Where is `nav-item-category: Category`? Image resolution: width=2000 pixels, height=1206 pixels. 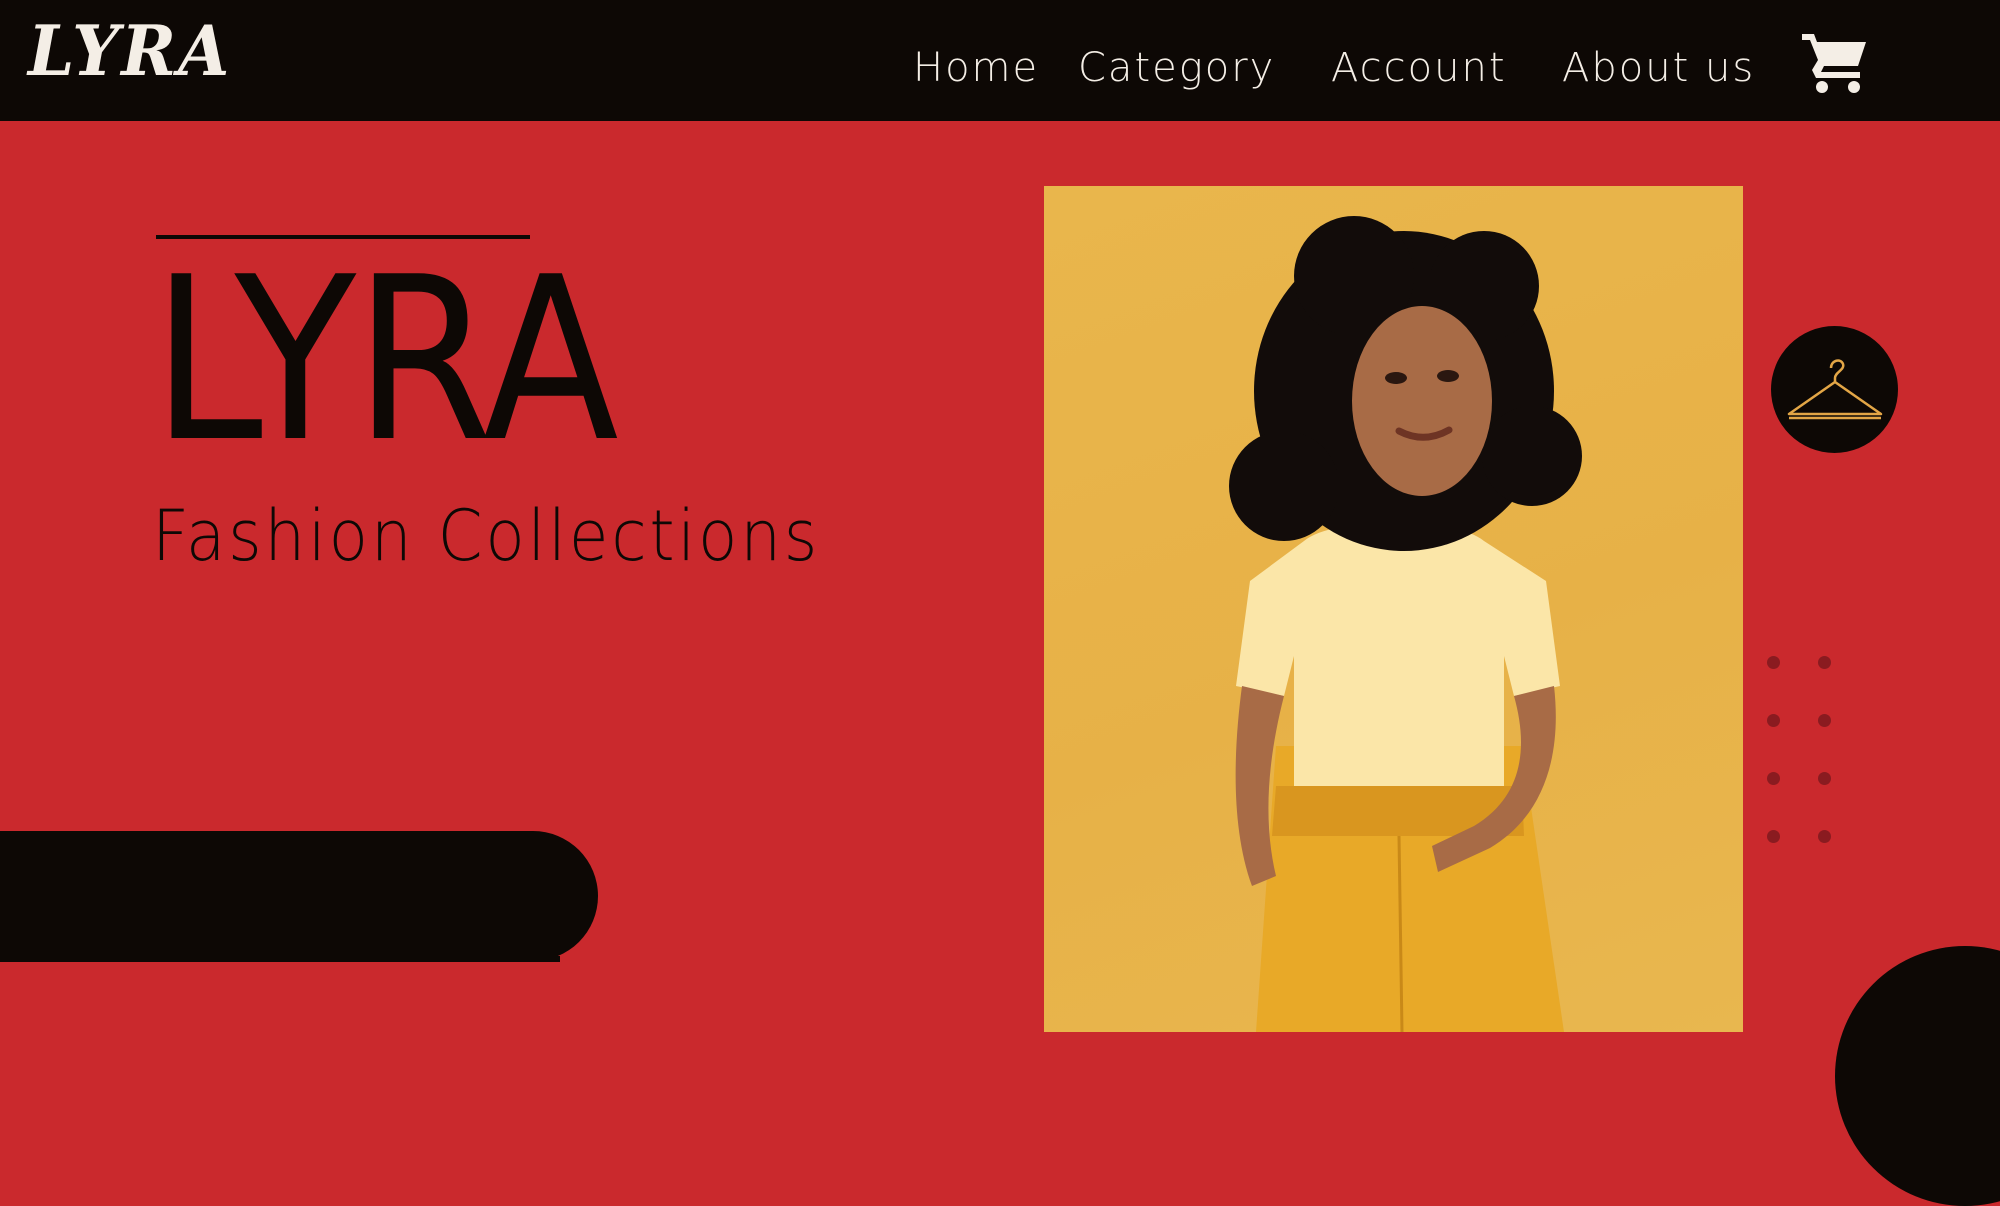
nav-item-category: Category is located at coordinates (1176, 68).